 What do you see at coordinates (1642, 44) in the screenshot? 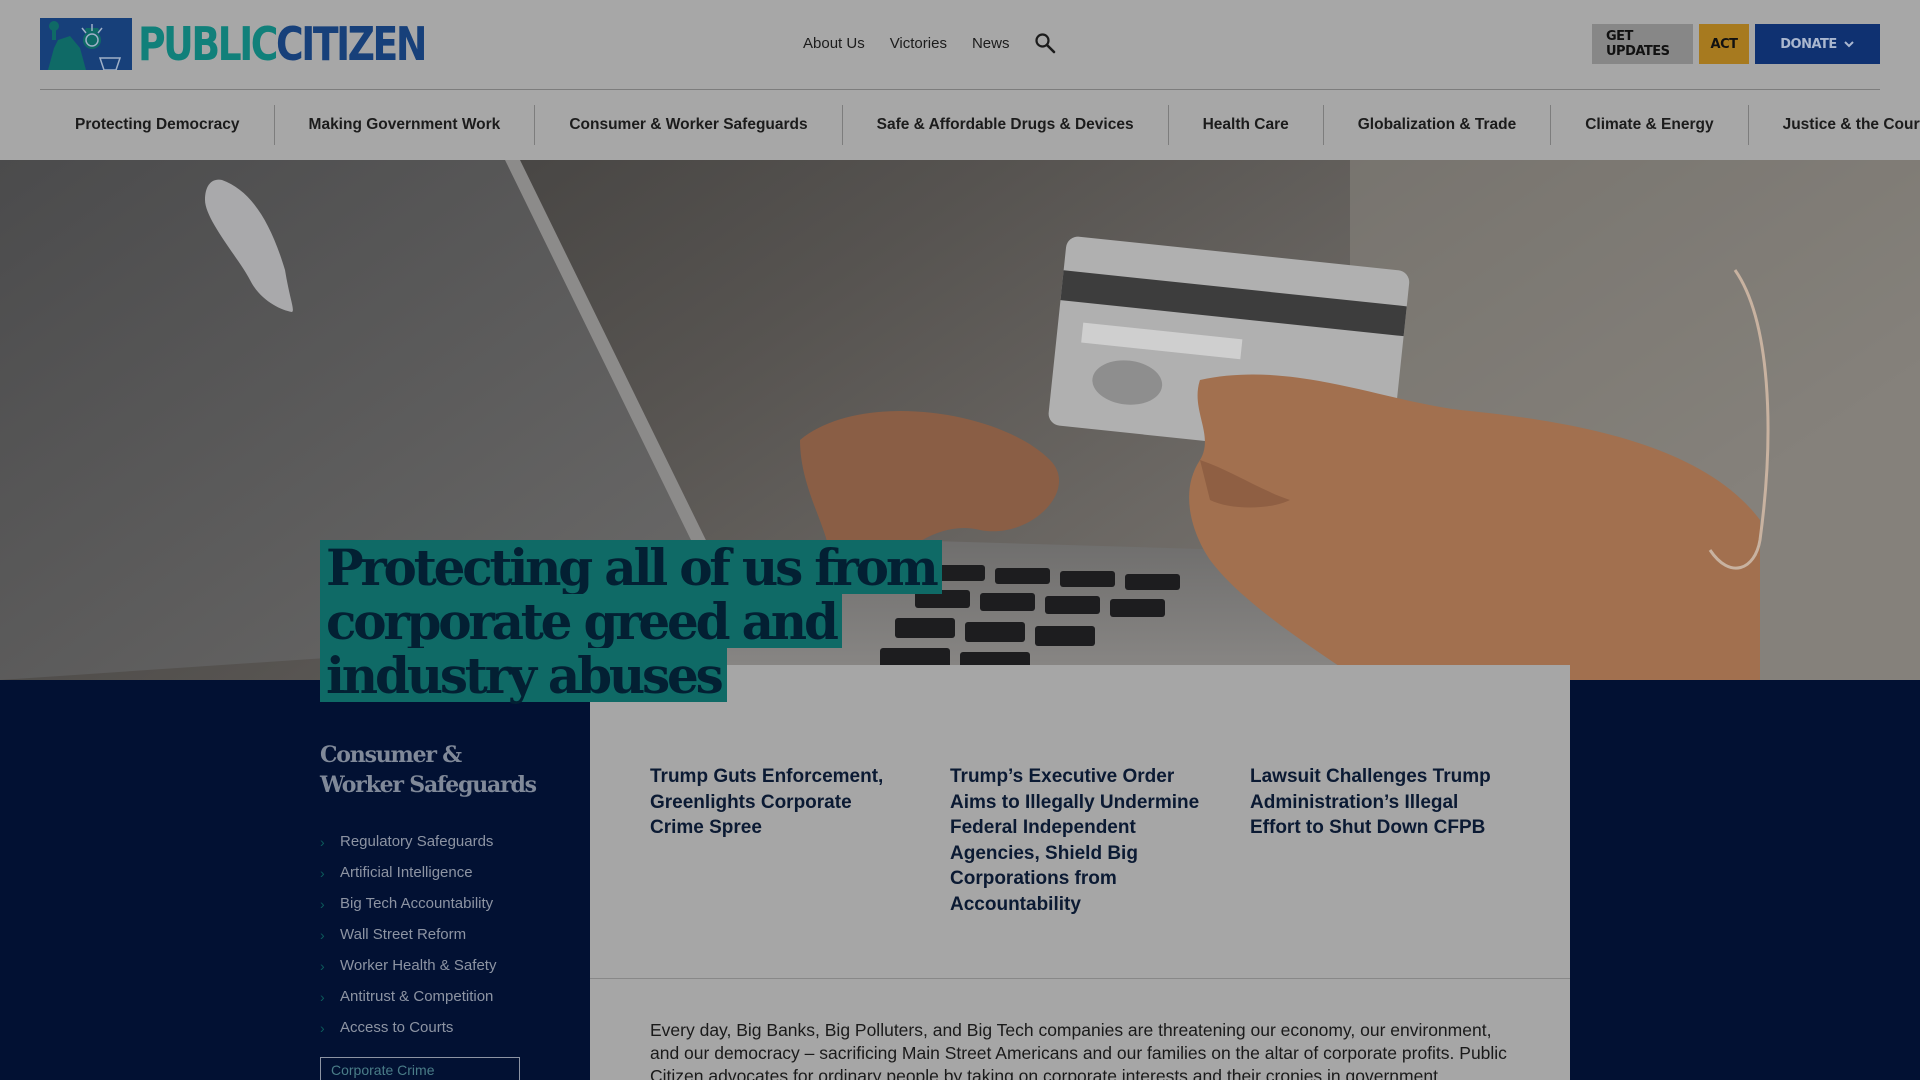
I see `get-updates-button: GET UPDATES` at bounding box center [1642, 44].